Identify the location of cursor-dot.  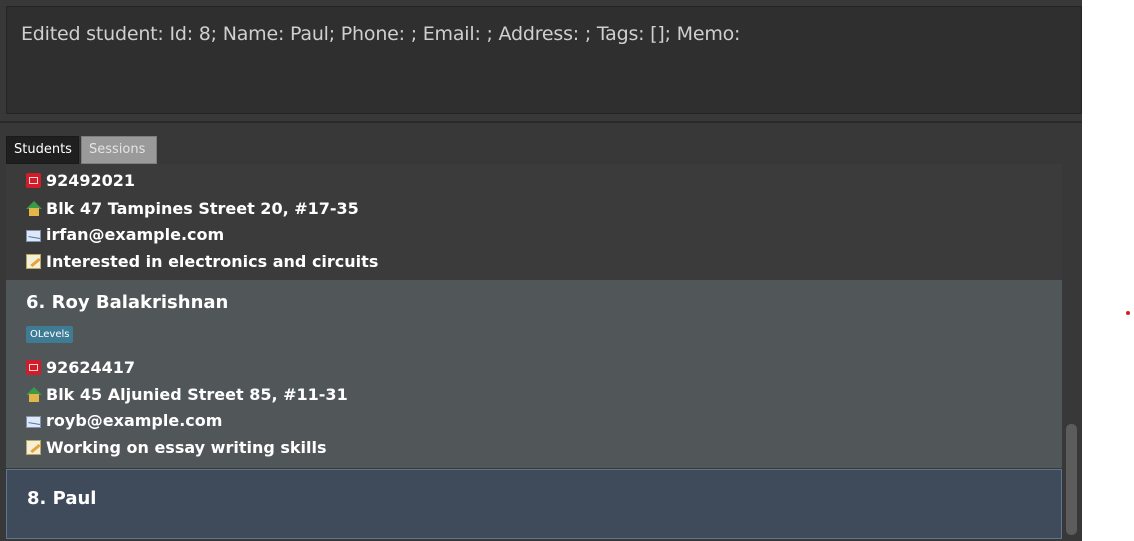
(1128, 313).